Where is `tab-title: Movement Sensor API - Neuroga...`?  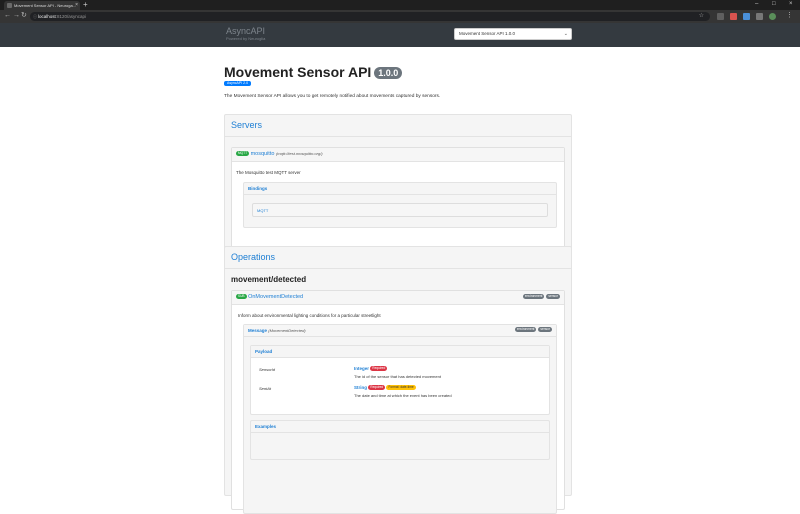 tab-title: Movement Sensor API - Neuroga... is located at coordinates (45, 5).